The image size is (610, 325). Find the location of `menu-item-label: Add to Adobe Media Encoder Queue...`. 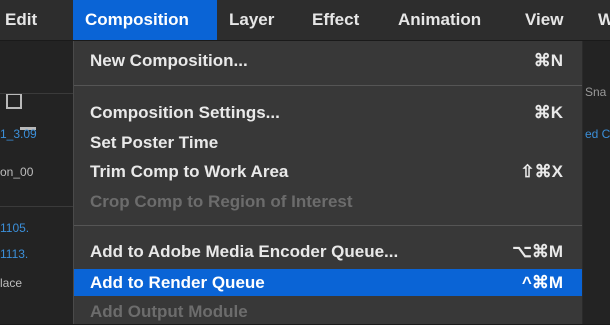

menu-item-label: Add to Adobe Media Encoder Queue... is located at coordinates (244, 251).